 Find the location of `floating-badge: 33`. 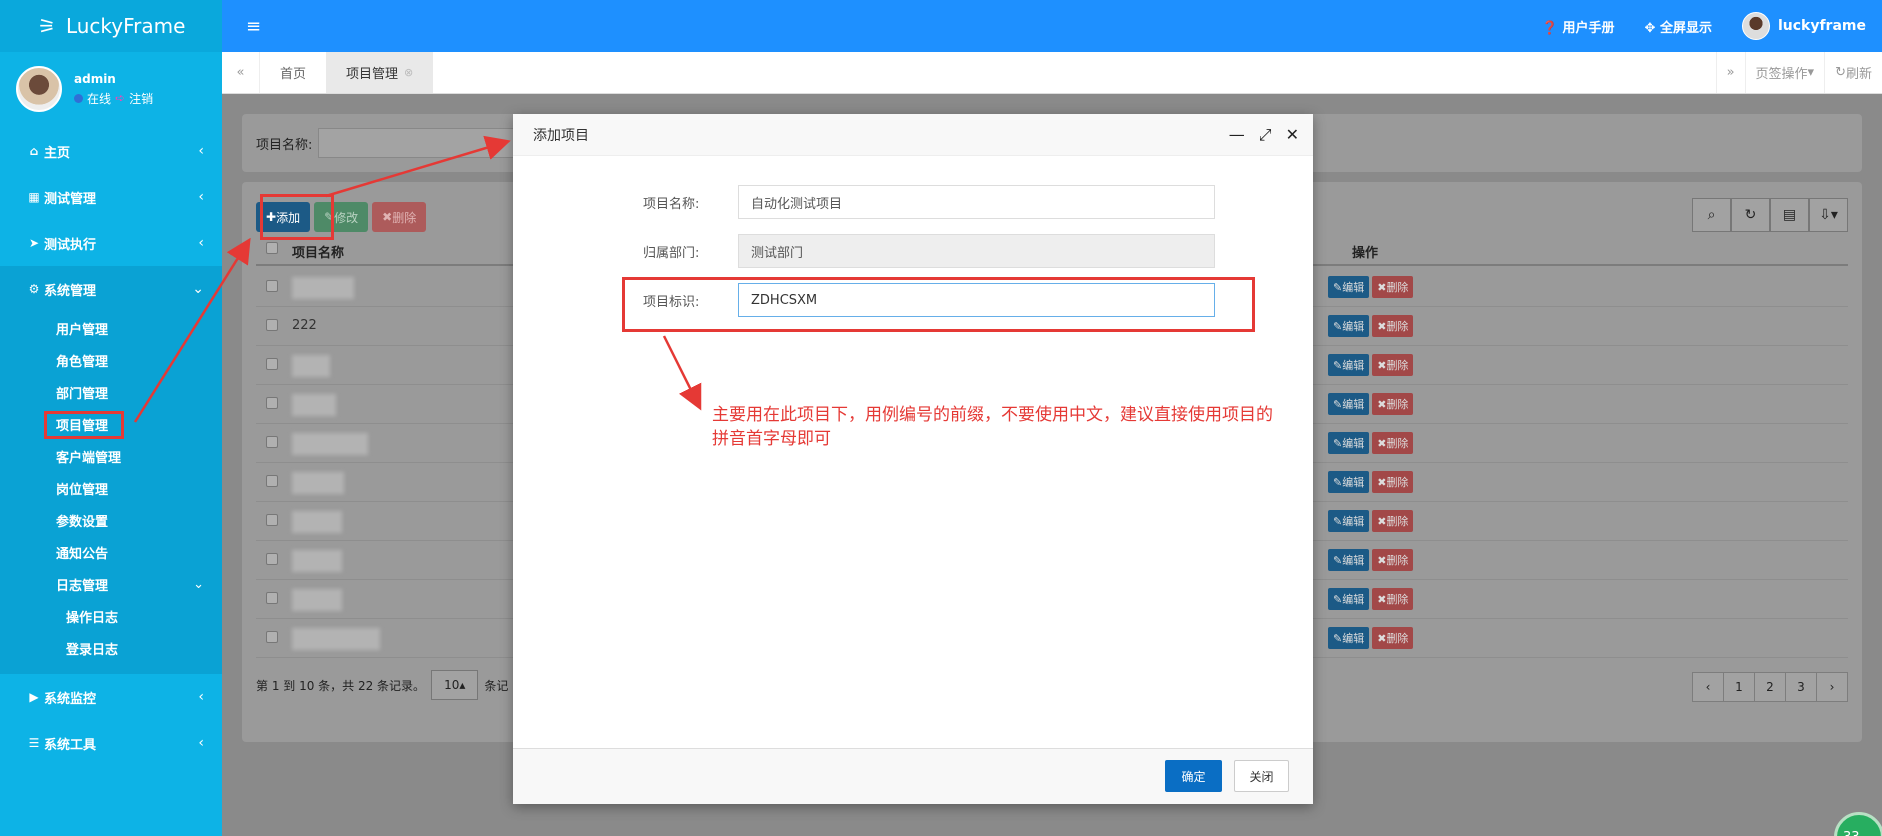

floating-badge: 33 is located at coordinates (1858, 824).